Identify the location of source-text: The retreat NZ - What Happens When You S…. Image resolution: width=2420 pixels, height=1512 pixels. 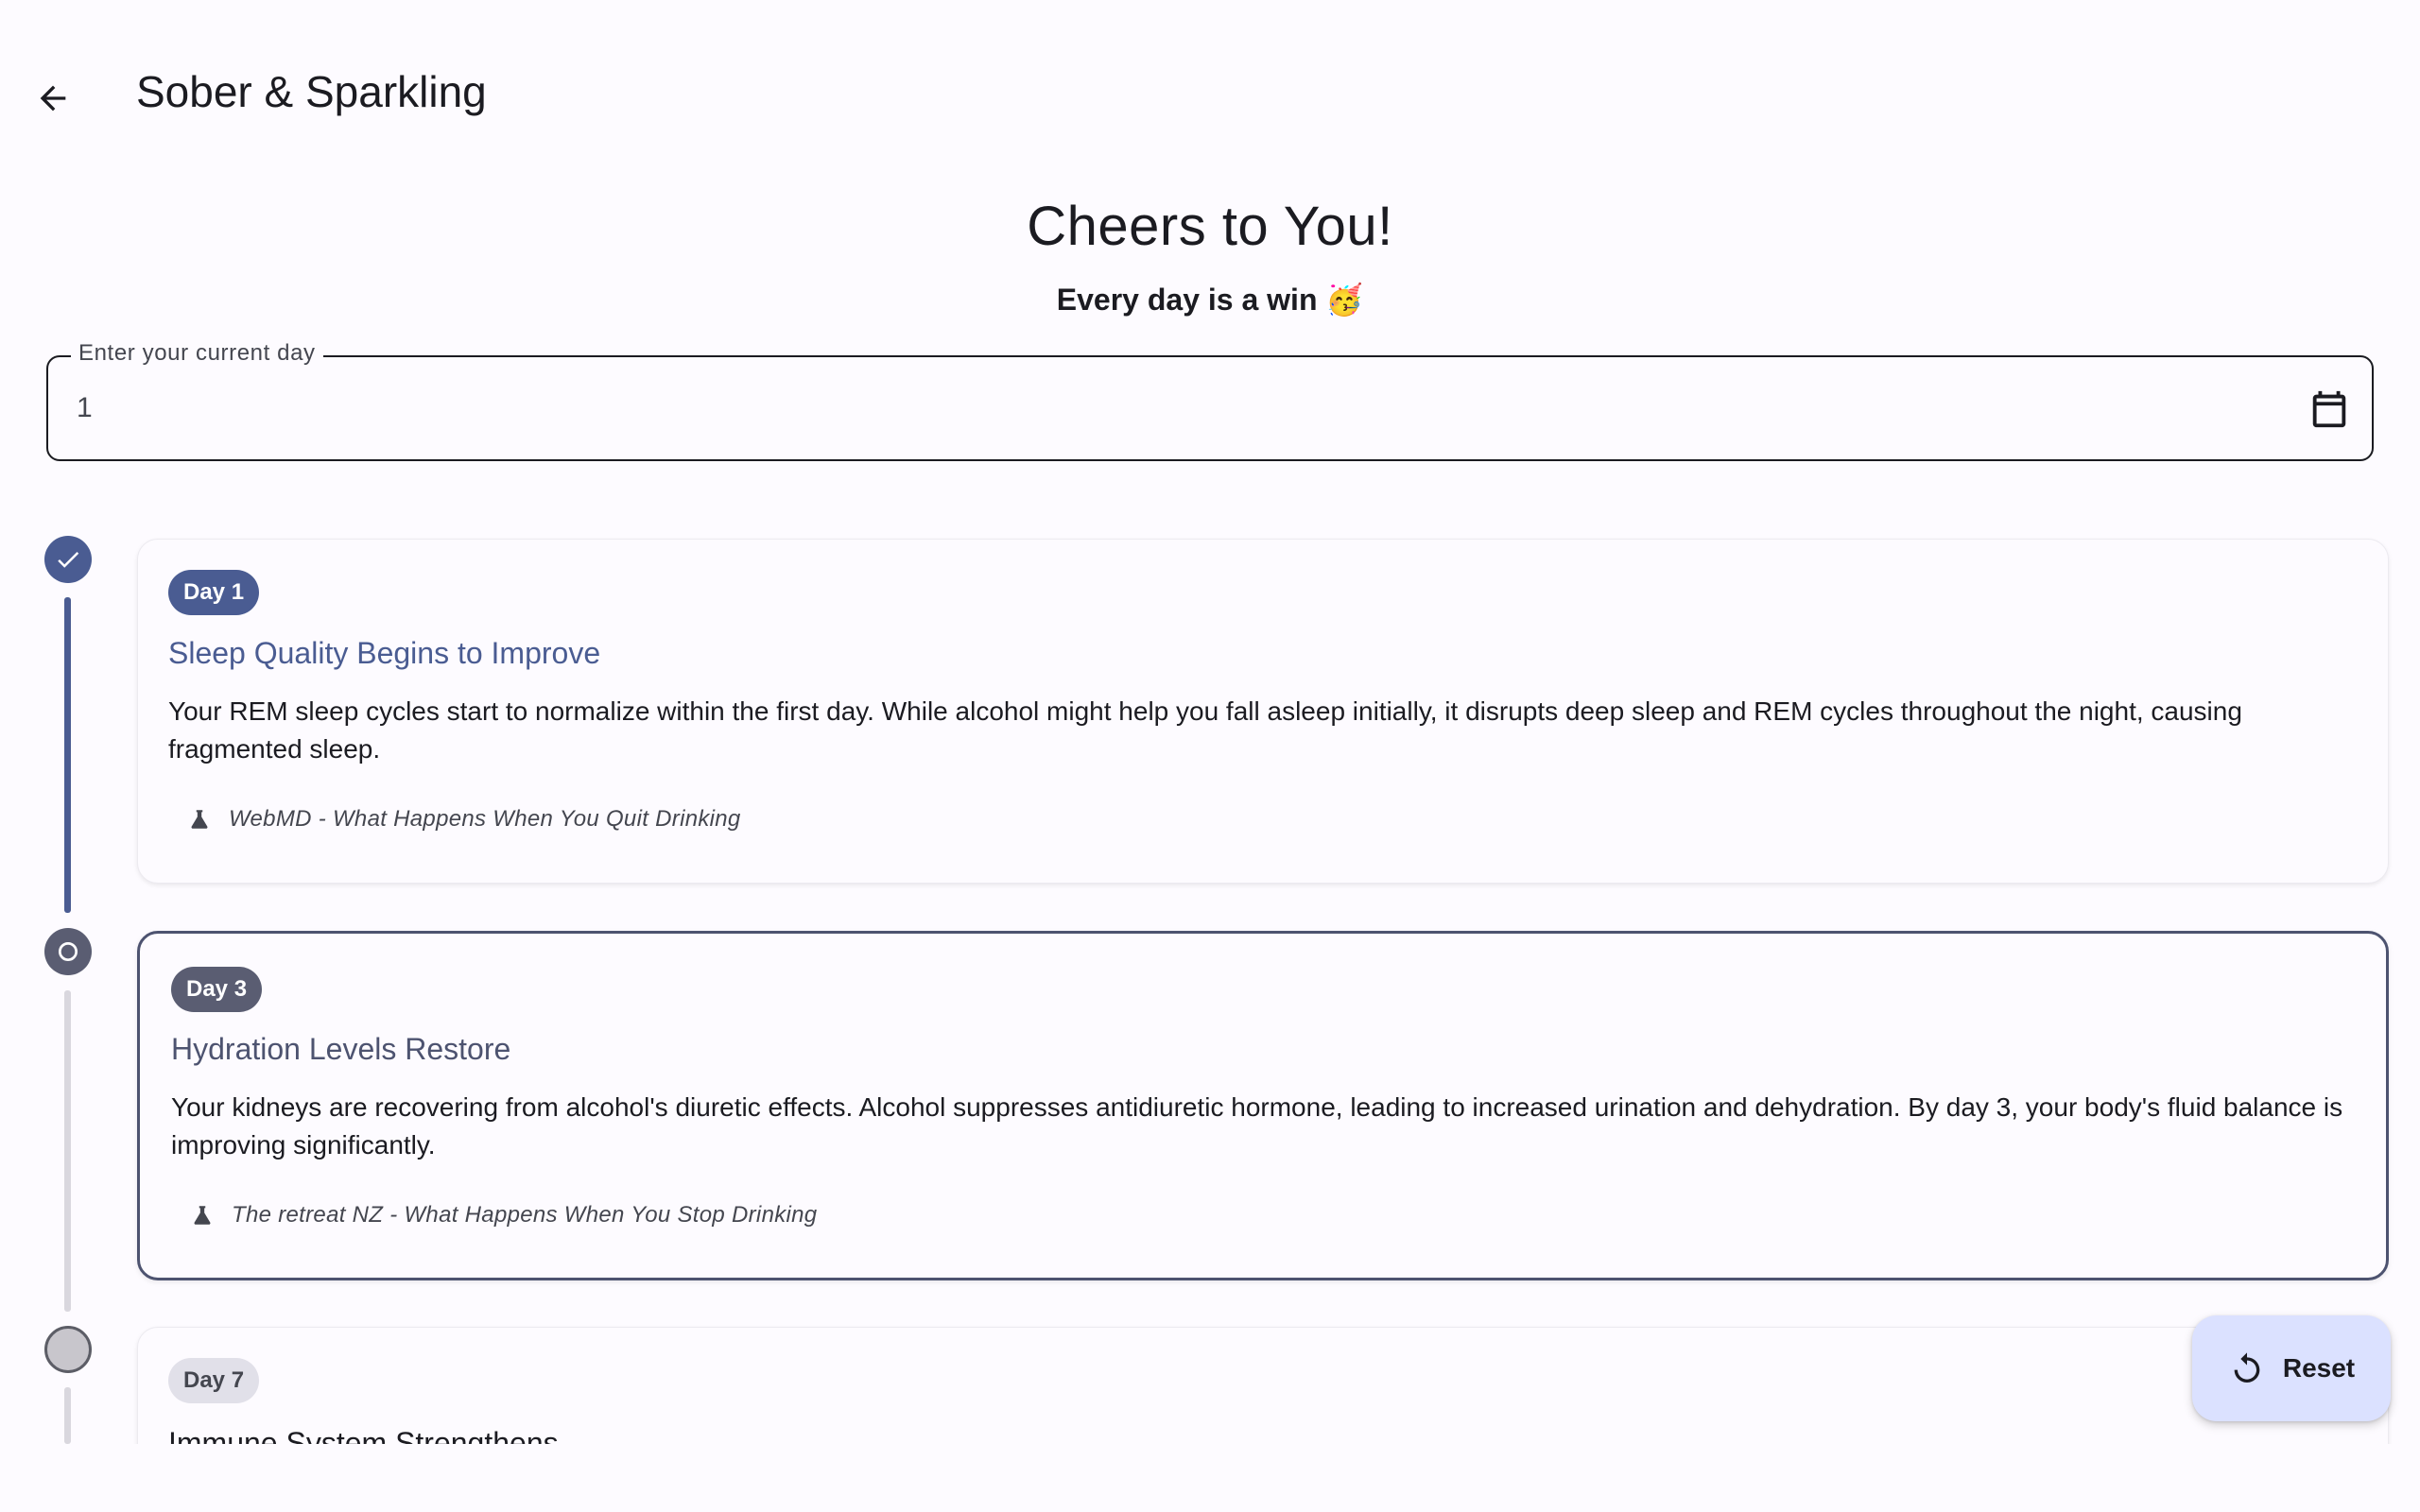
(525, 1215).